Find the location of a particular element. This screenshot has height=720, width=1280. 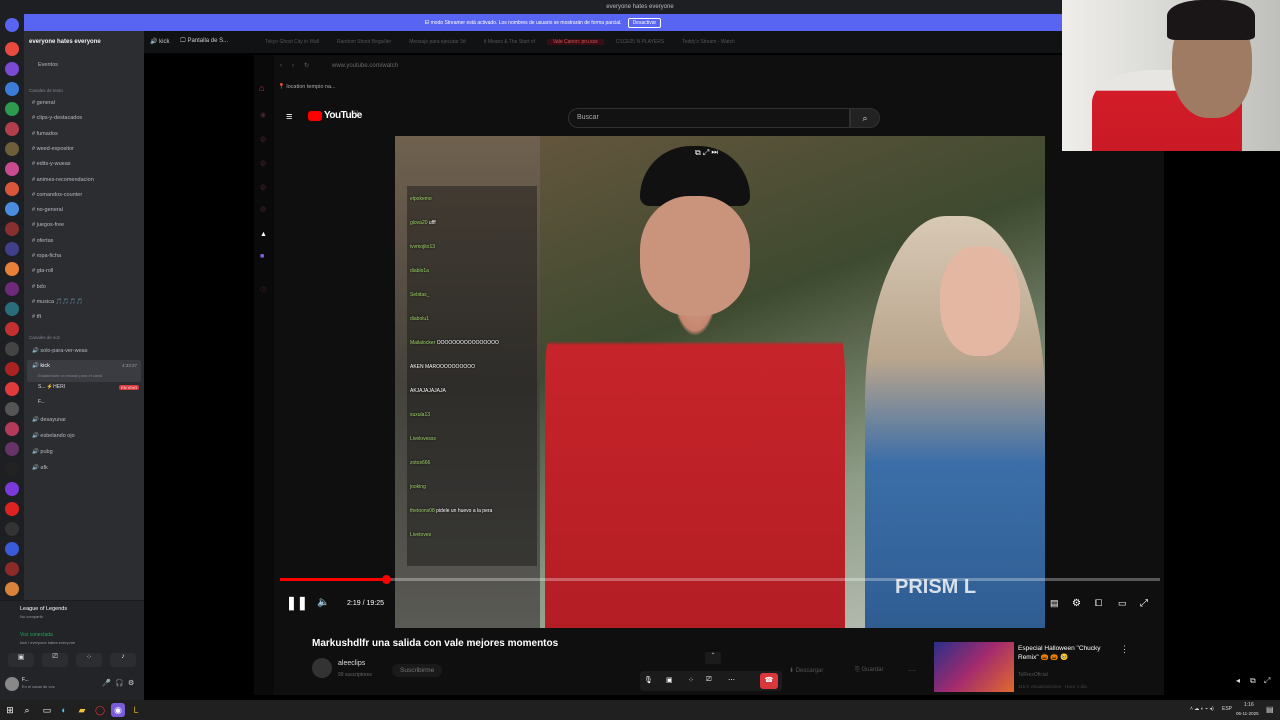

avatar is located at coordinates (12, 684).